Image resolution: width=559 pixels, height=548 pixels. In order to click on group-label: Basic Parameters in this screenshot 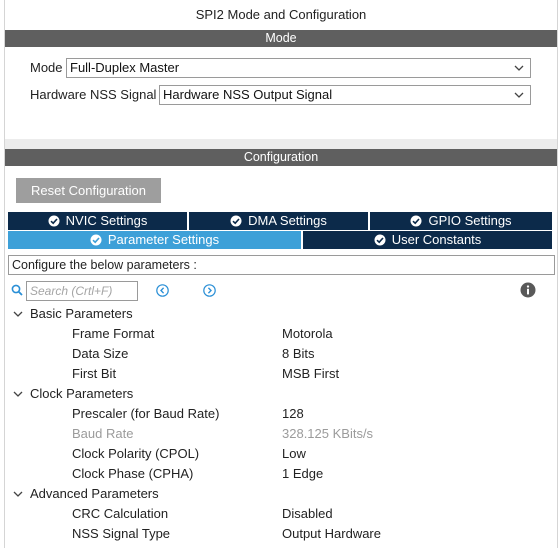, I will do `click(81, 313)`.